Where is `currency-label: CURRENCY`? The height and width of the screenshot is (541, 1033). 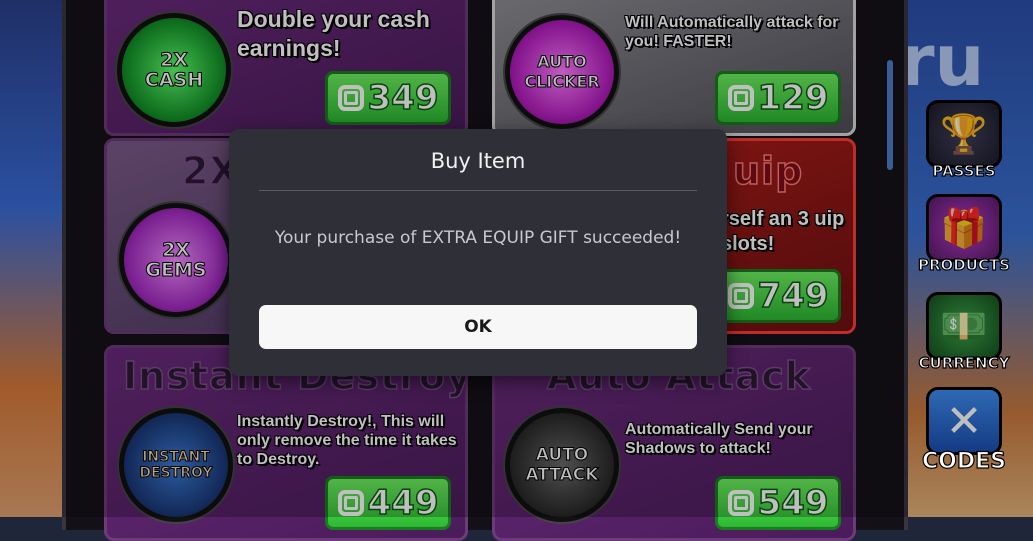 currency-label: CURRENCY is located at coordinates (964, 362).